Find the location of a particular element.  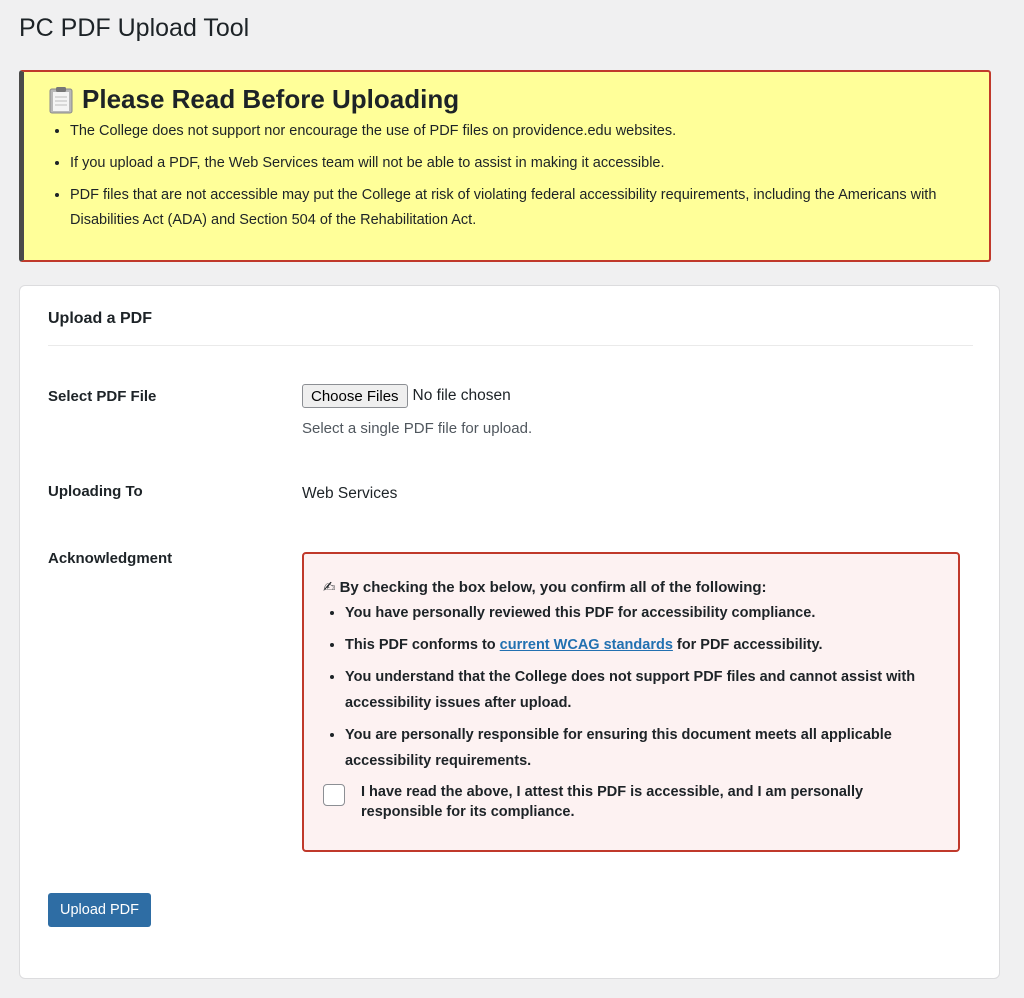

uploading-to-label: Uploading To is located at coordinates (95, 491).